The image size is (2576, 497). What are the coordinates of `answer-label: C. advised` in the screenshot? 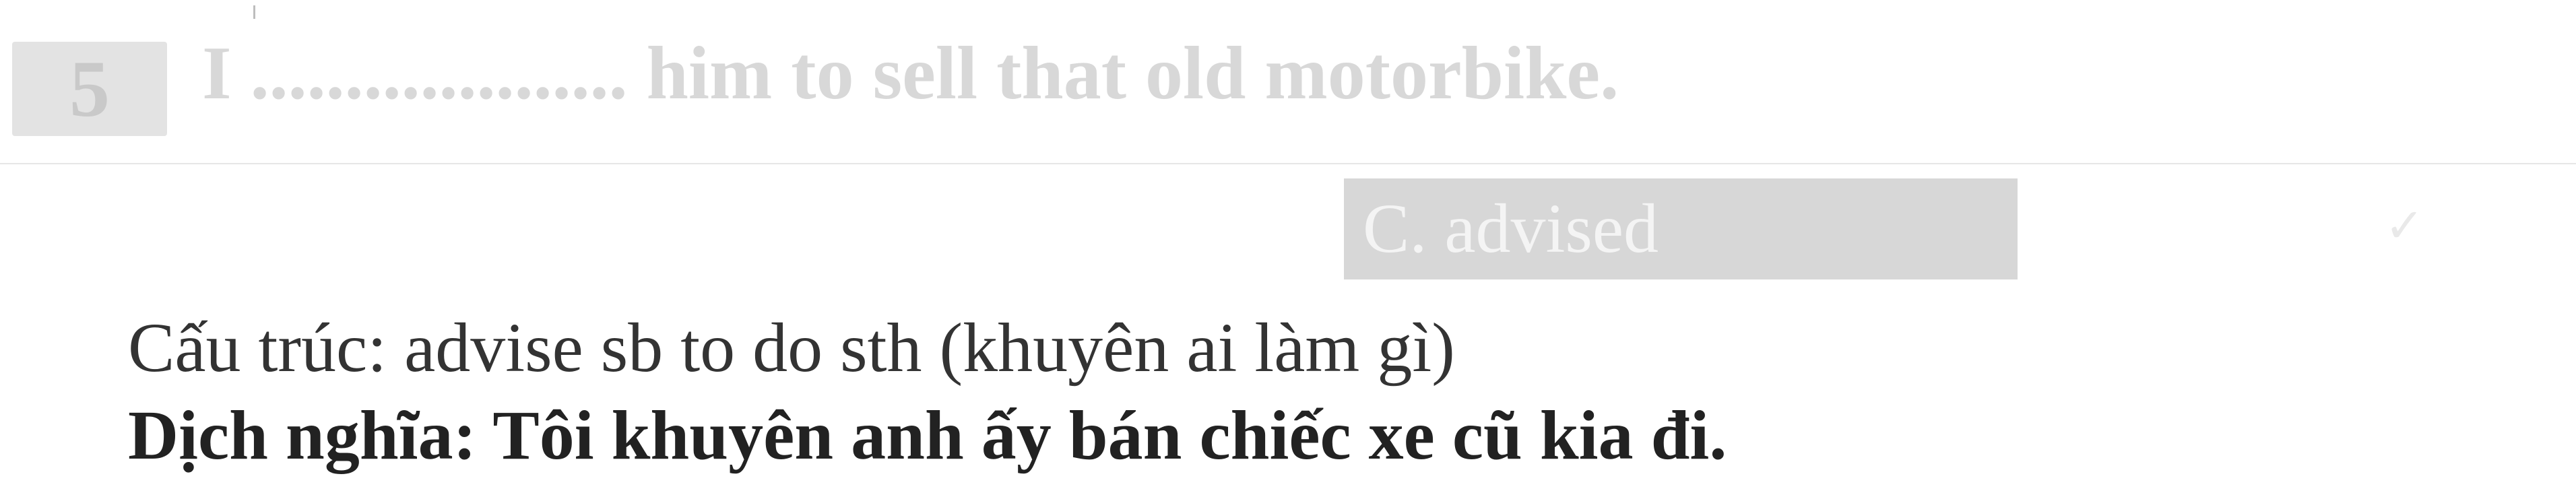 It's located at (1511, 229).